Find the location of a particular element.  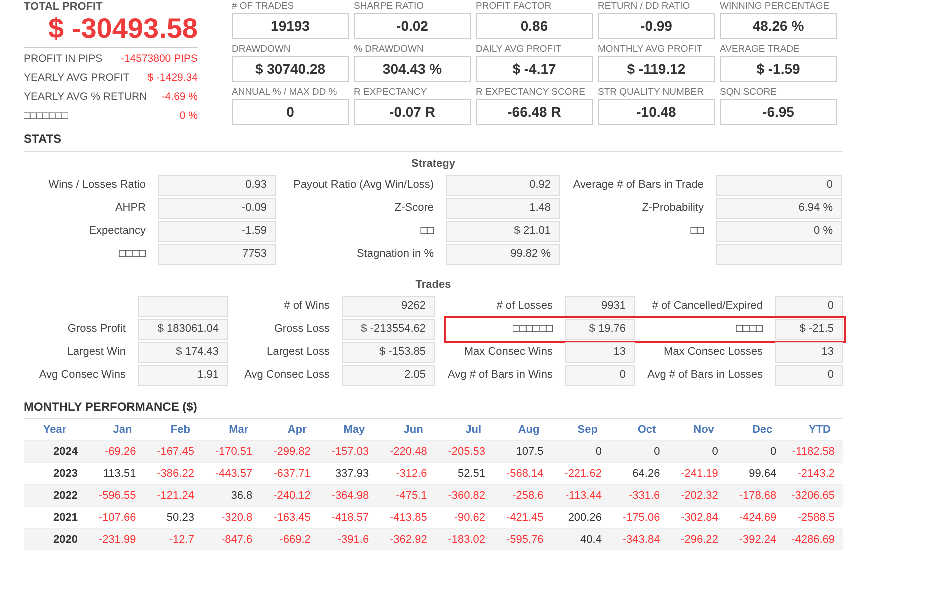

metric-label: MONTHLY AVG PROFIT is located at coordinates (651, 50).